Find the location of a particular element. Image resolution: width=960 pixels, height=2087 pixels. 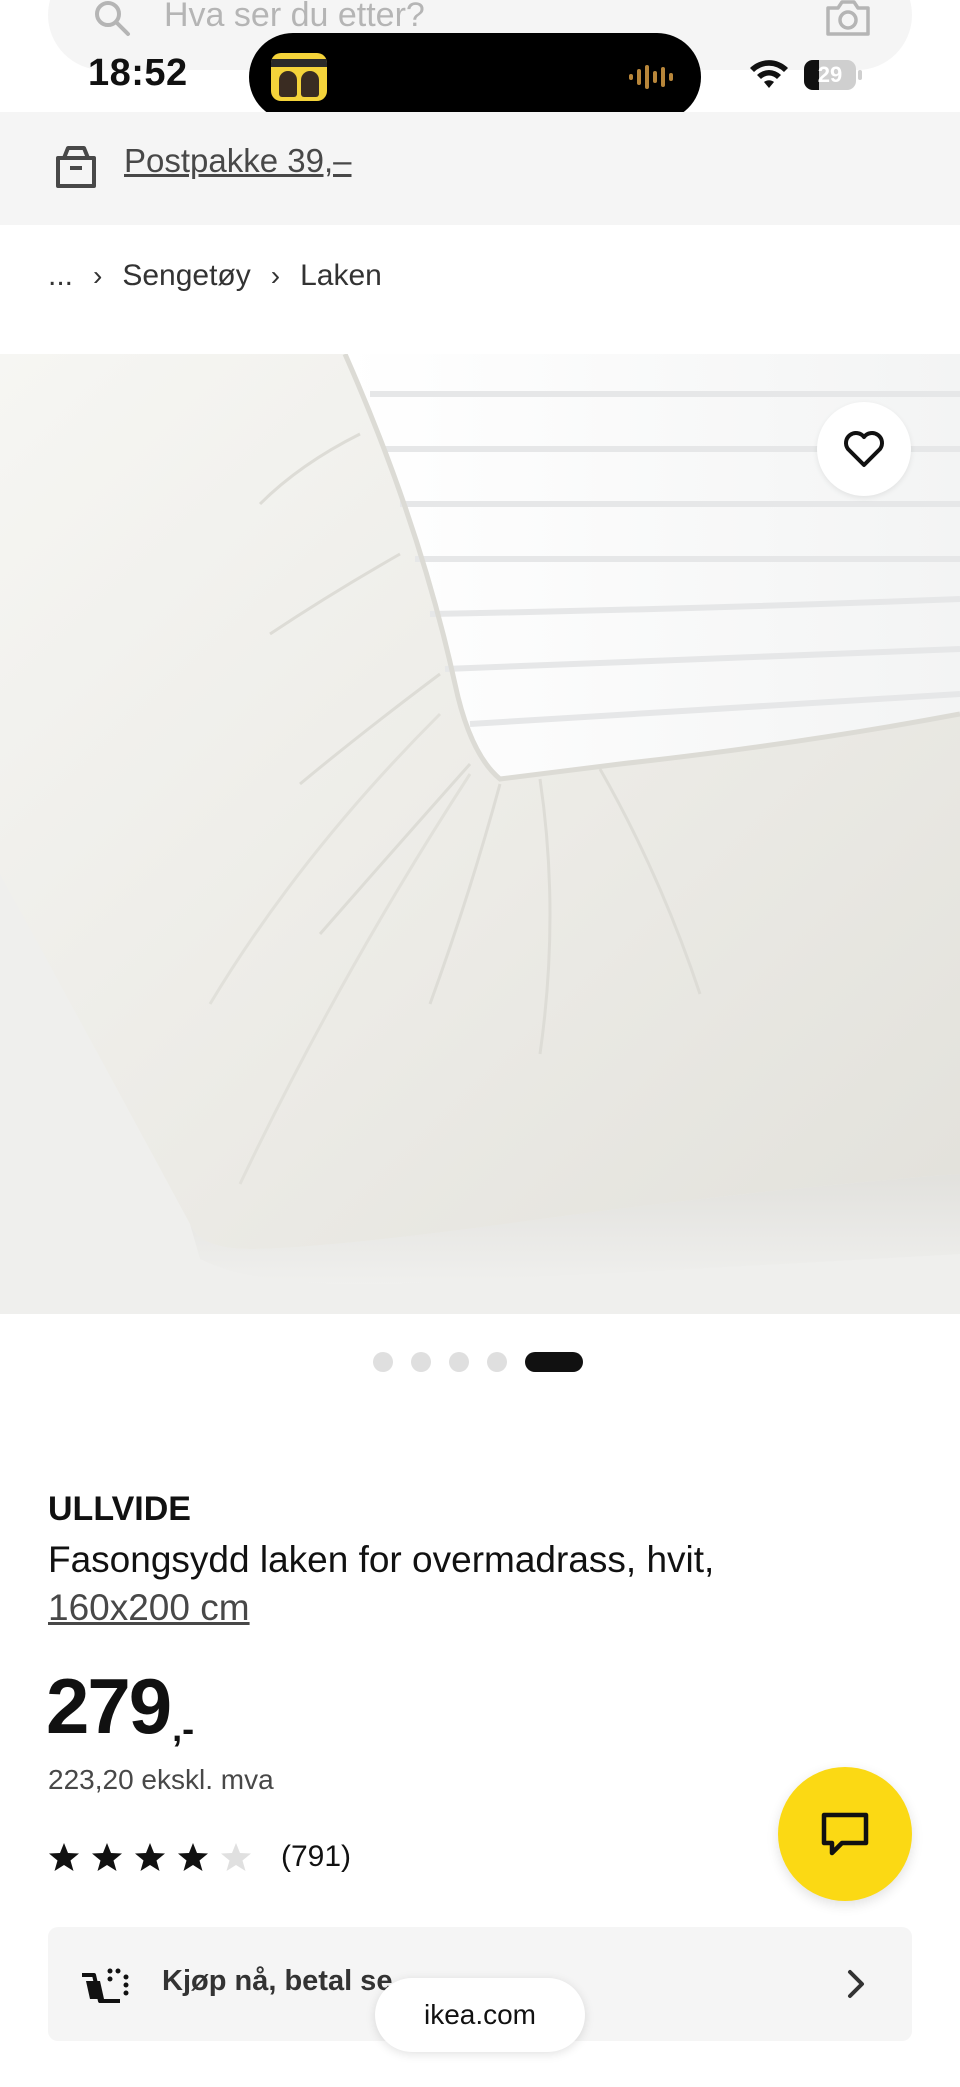

star-empty-icon is located at coordinates (236, 1857).